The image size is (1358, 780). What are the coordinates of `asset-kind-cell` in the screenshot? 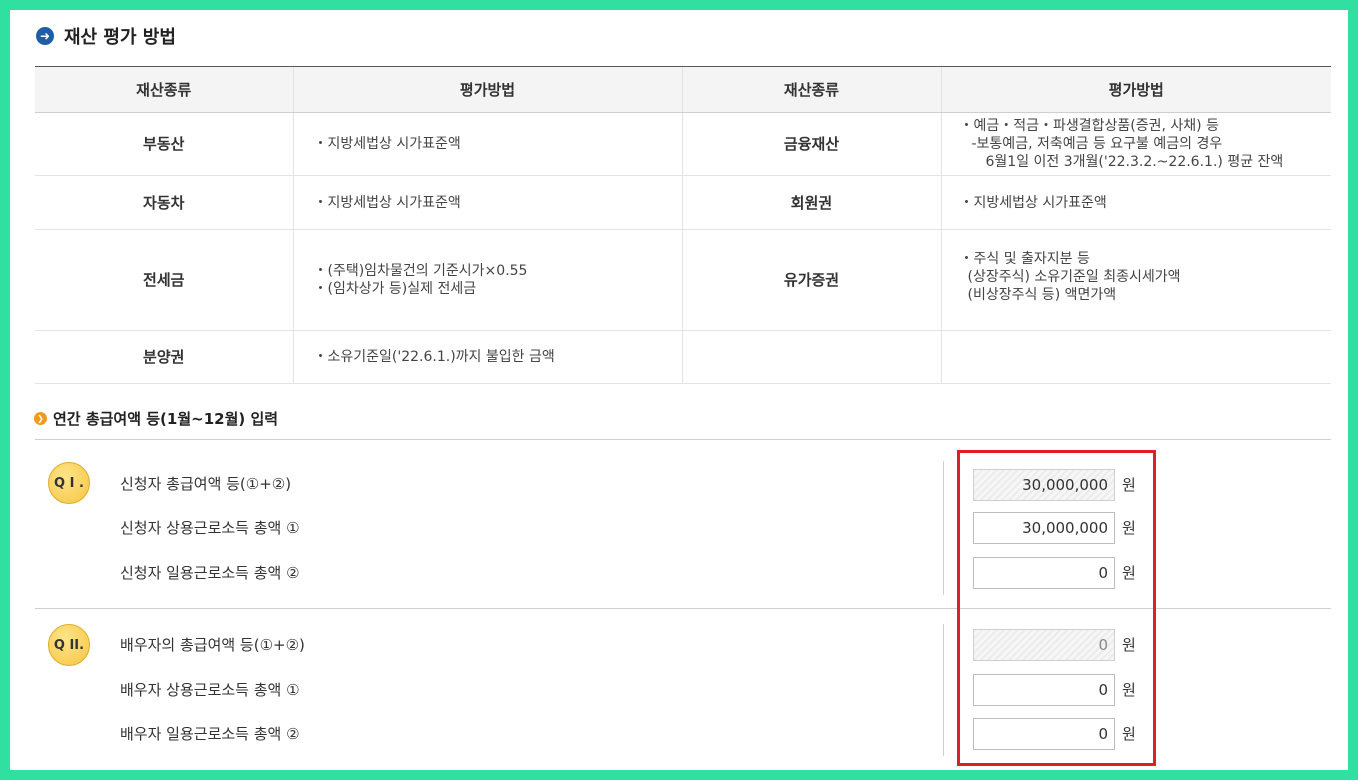 It's located at (811, 357).